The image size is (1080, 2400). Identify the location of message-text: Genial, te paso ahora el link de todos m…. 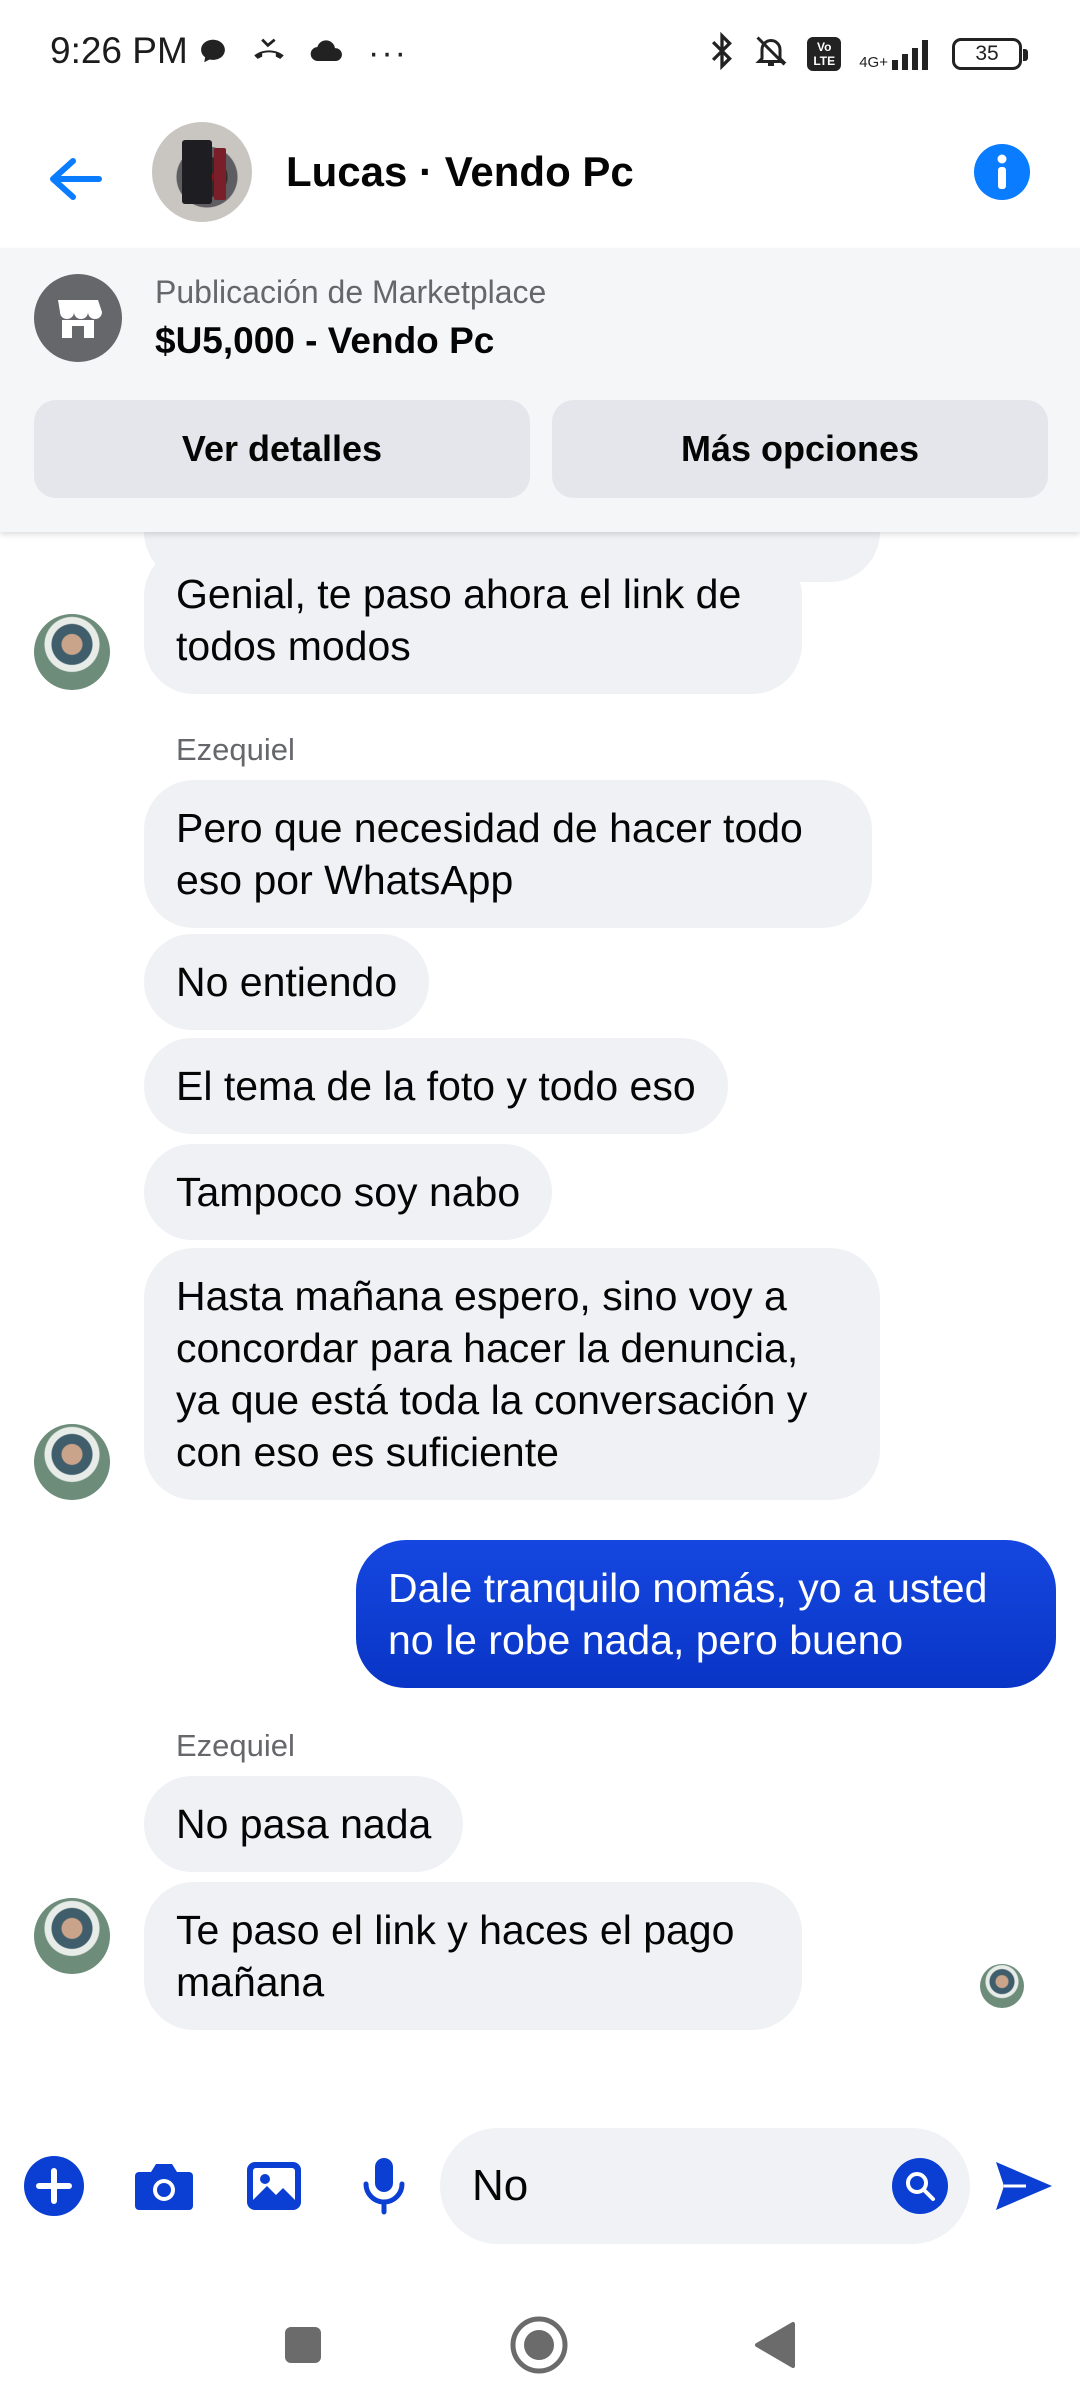
(459, 620).